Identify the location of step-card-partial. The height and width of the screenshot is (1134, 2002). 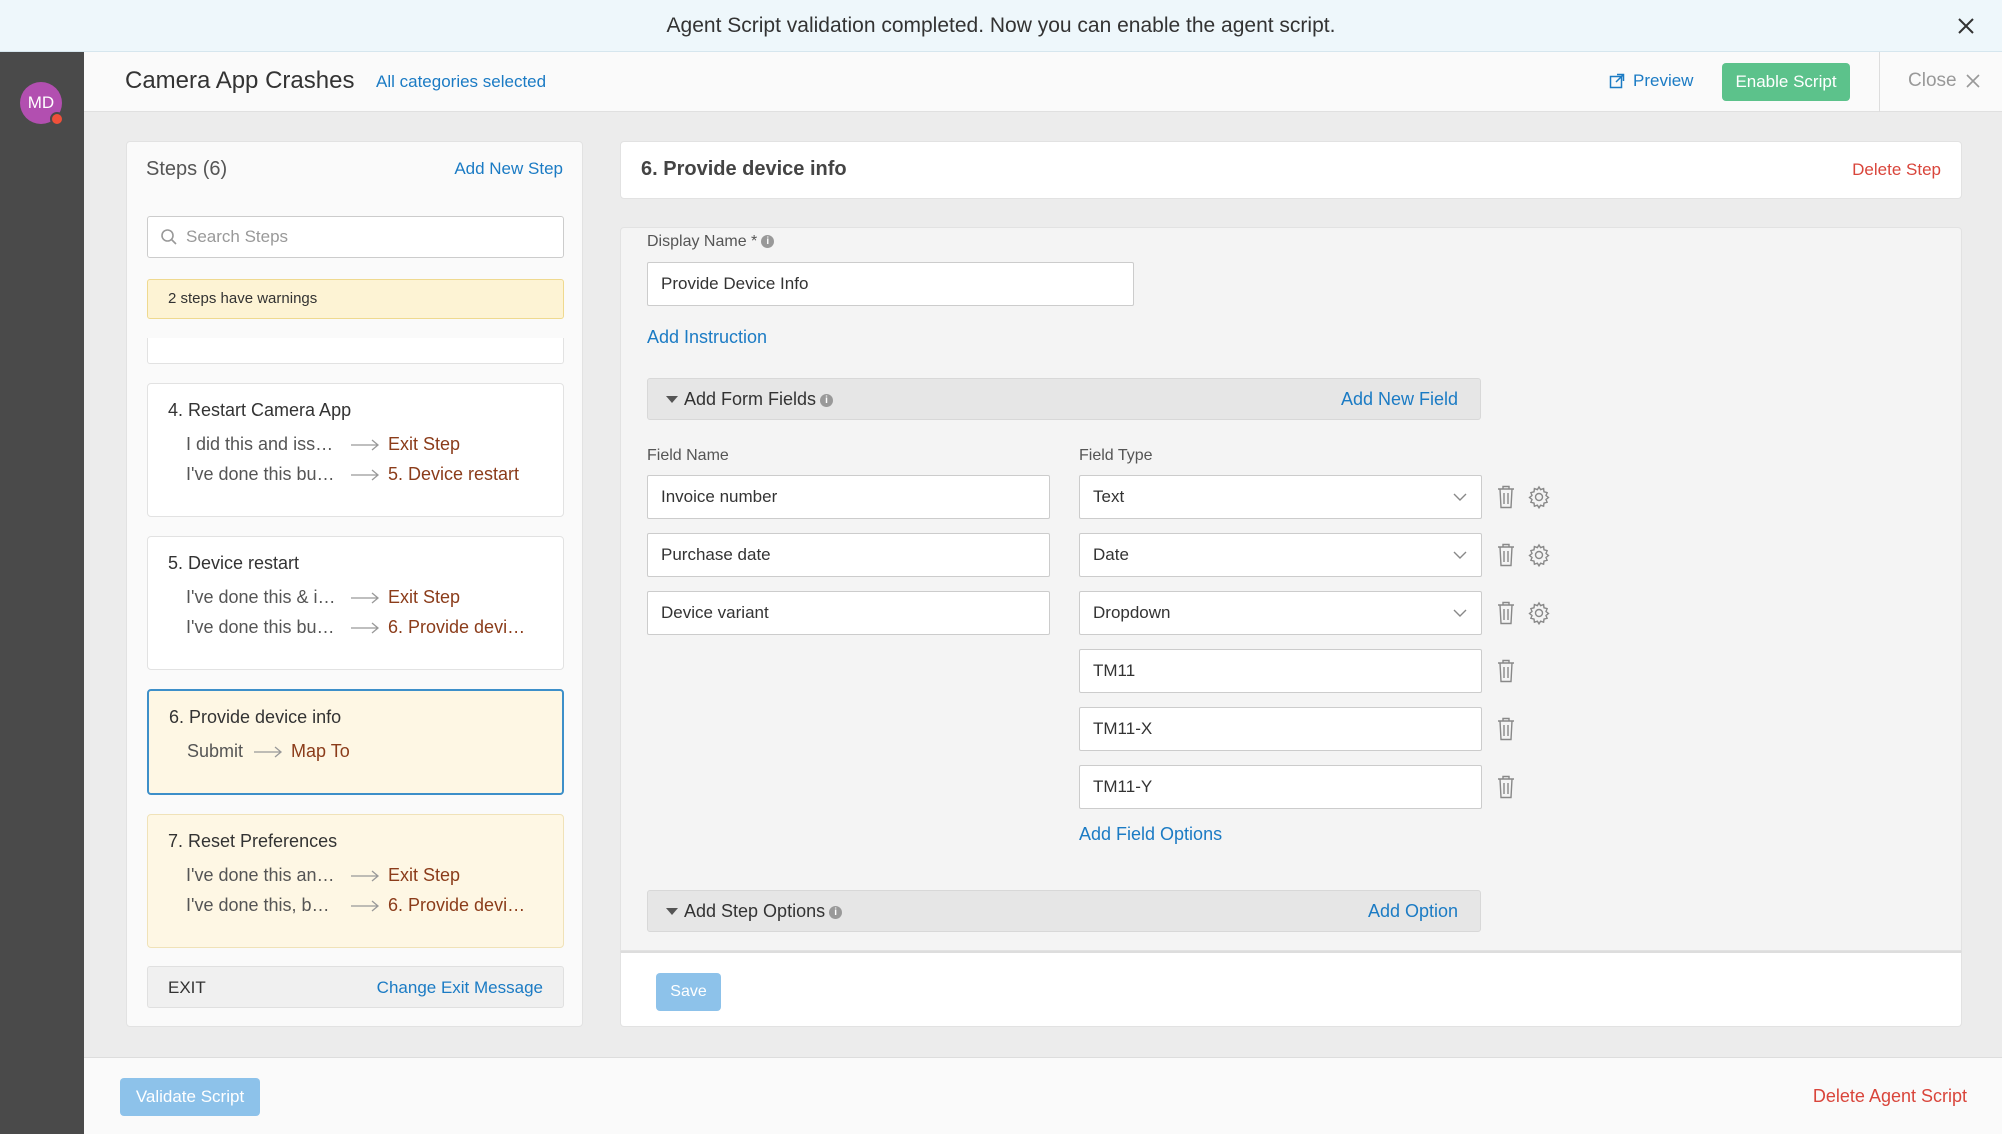
(355, 351).